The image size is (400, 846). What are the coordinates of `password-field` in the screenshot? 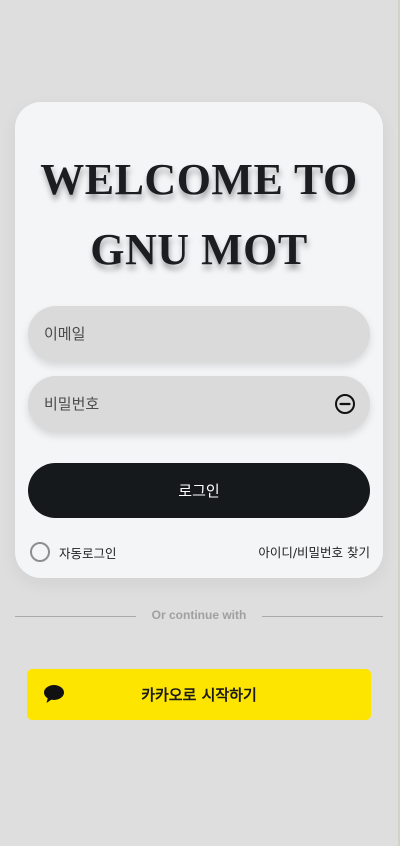 It's located at (199, 404).